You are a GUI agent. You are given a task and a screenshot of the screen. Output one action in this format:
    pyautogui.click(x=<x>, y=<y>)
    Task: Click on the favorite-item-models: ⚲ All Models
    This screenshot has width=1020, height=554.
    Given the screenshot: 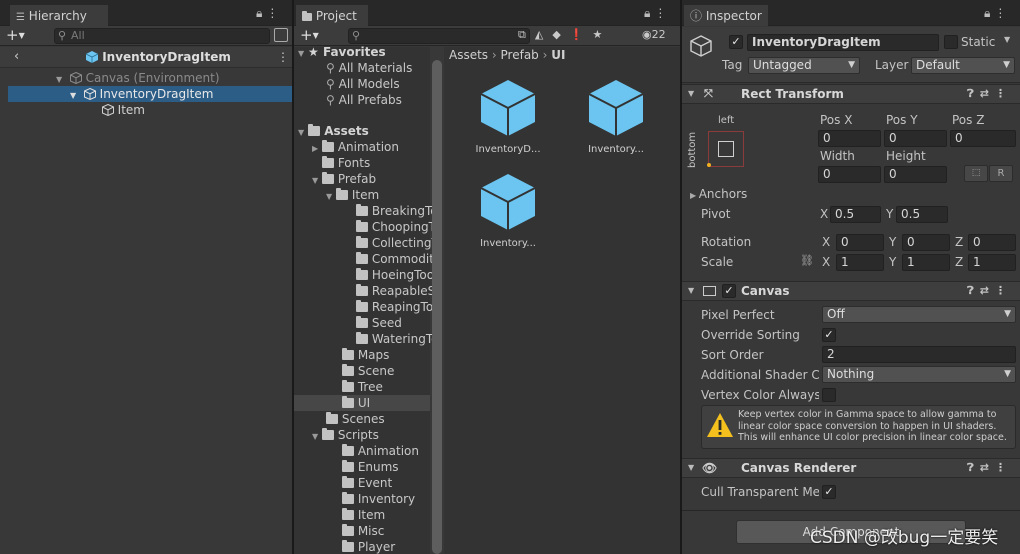 What is the action you would take?
    pyautogui.click(x=363, y=84)
    